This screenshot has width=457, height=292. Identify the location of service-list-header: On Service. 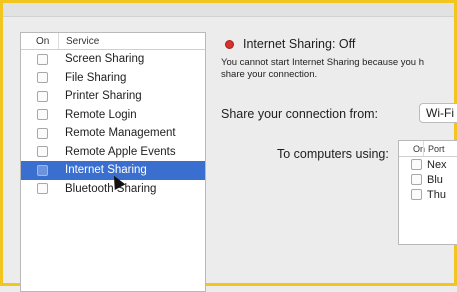
(113, 41).